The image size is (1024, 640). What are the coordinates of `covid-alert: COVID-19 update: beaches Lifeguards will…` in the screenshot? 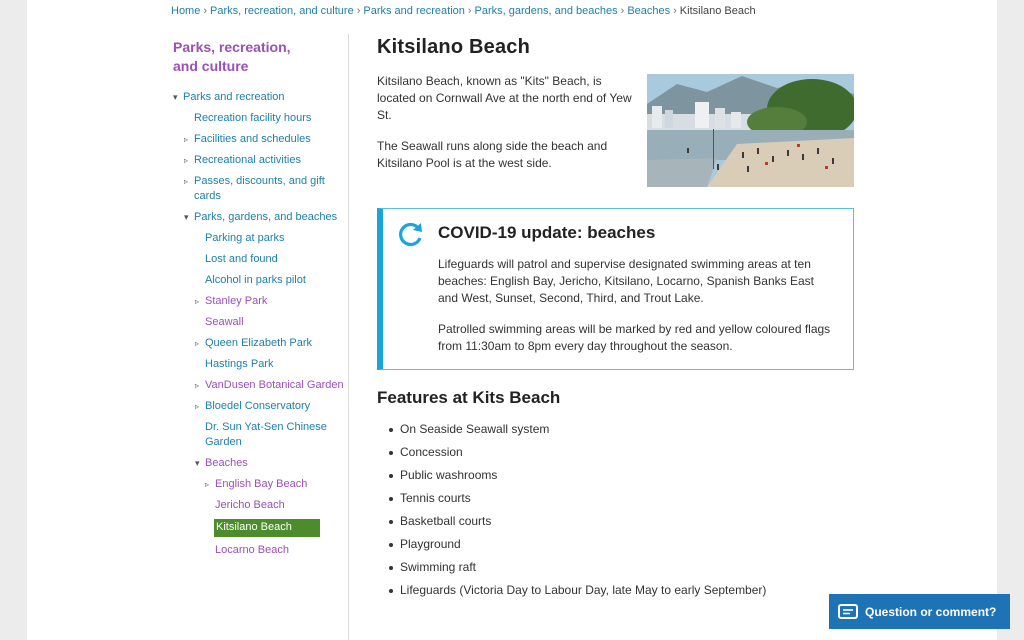 It's located at (615, 289).